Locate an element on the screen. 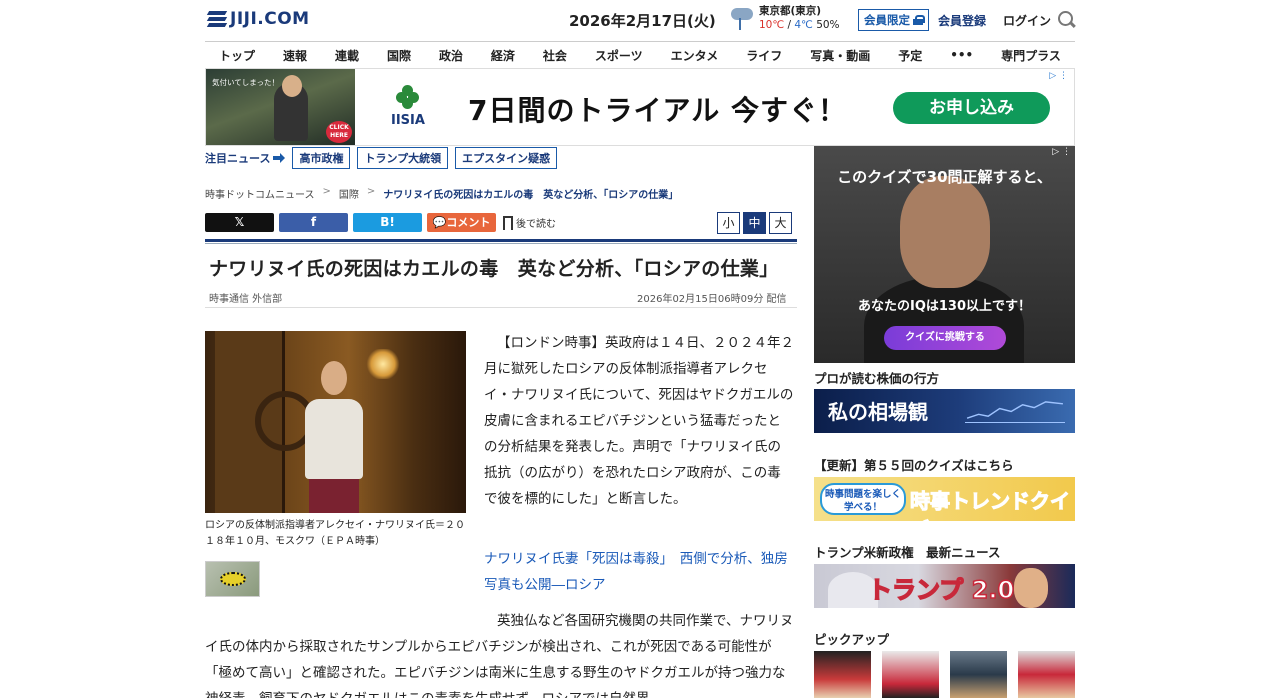  trump-news-banner: トランプ 2.0 is located at coordinates (944, 586).